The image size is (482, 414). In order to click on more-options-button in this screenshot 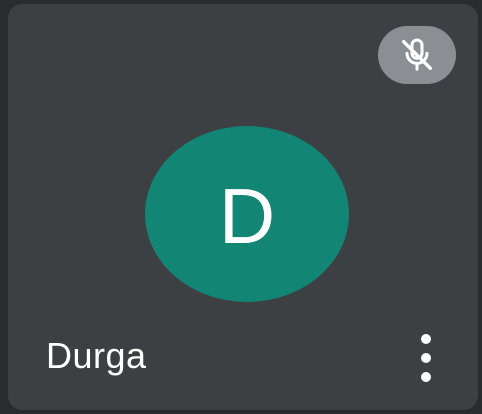, I will do `click(426, 358)`.